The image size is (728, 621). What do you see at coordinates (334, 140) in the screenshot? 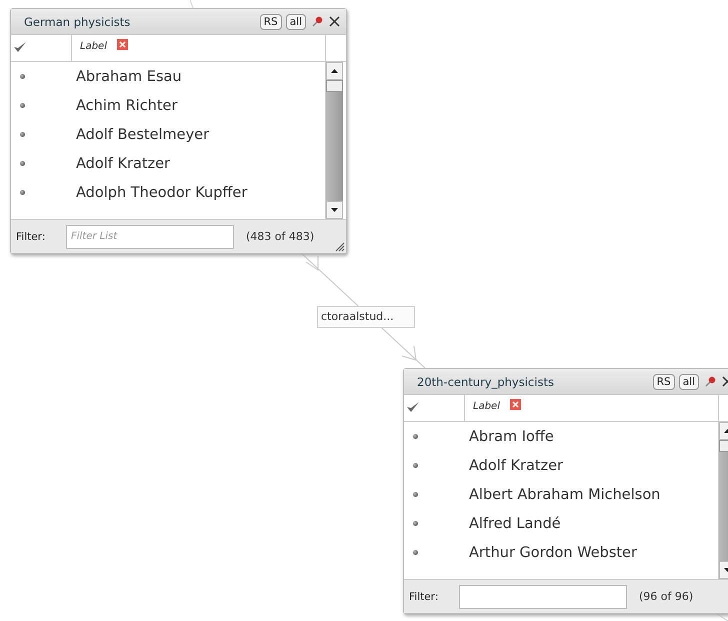
I see `scrollbar` at bounding box center [334, 140].